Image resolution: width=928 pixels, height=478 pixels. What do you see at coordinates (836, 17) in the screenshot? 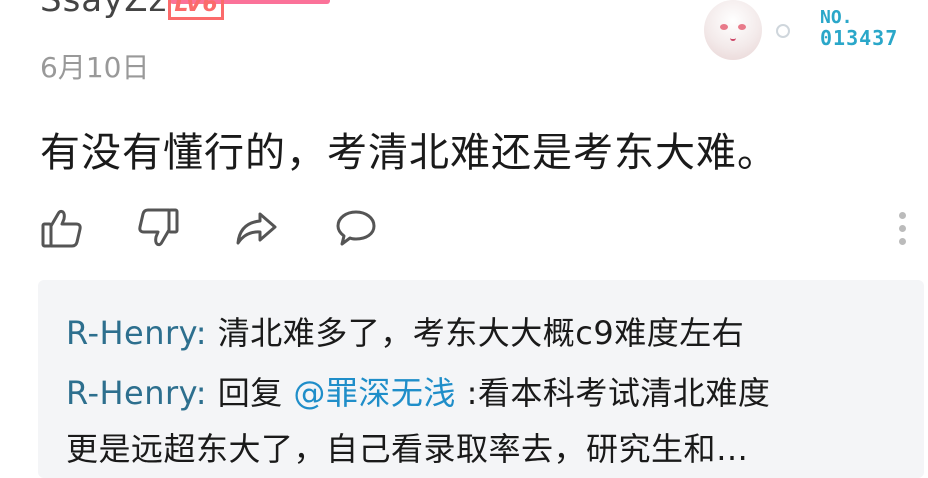
I see `badge-no-label: NO.` at bounding box center [836, 17].